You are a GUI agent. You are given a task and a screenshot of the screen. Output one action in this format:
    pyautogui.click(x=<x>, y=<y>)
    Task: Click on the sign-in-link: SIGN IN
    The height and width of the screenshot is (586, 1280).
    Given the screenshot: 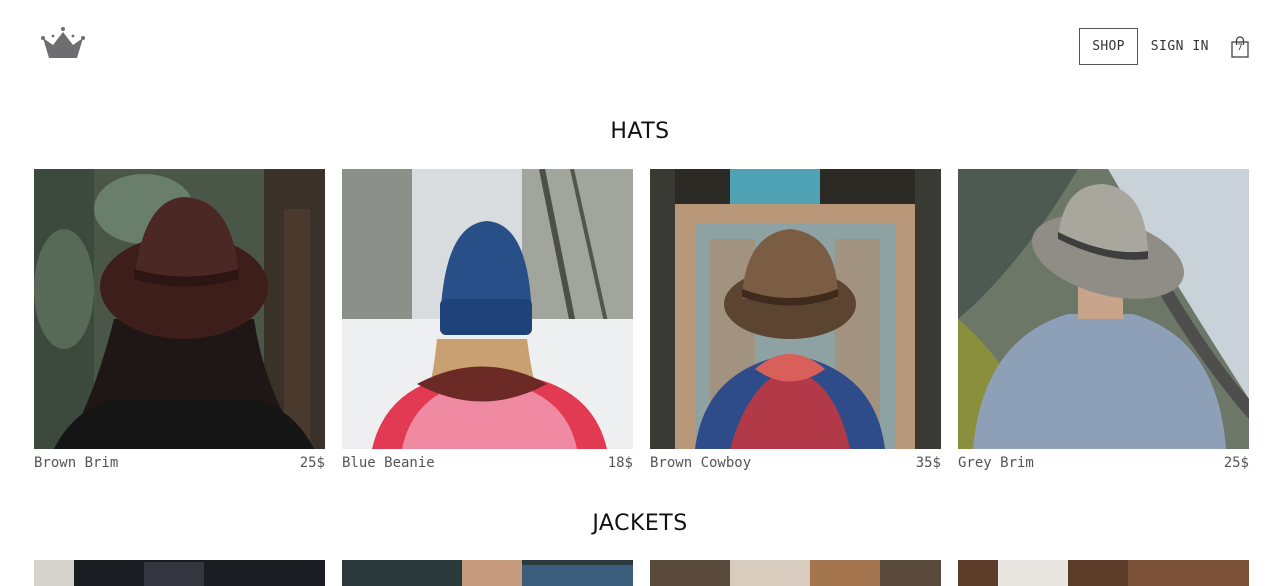 What is the action you would take?
    pyautogui.click(x=1180, y=46)
    